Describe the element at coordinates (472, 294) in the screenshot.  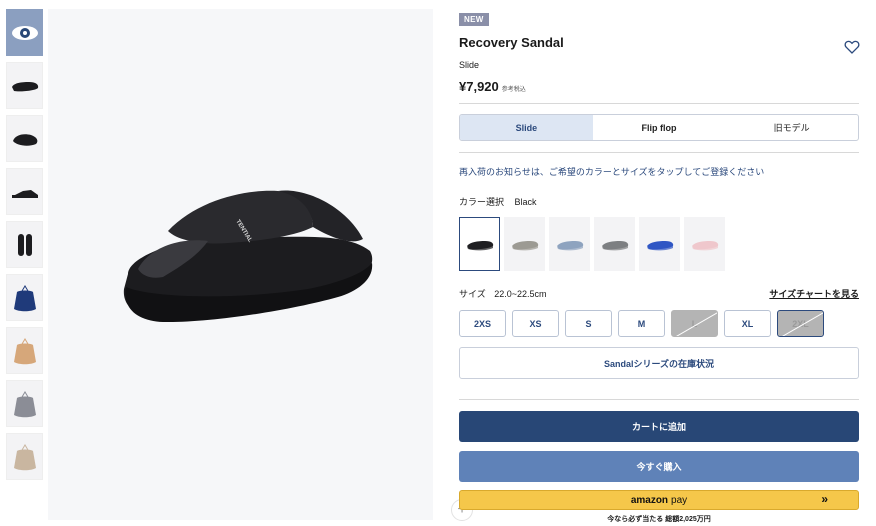
I see `size-label: サイズ` at that location.